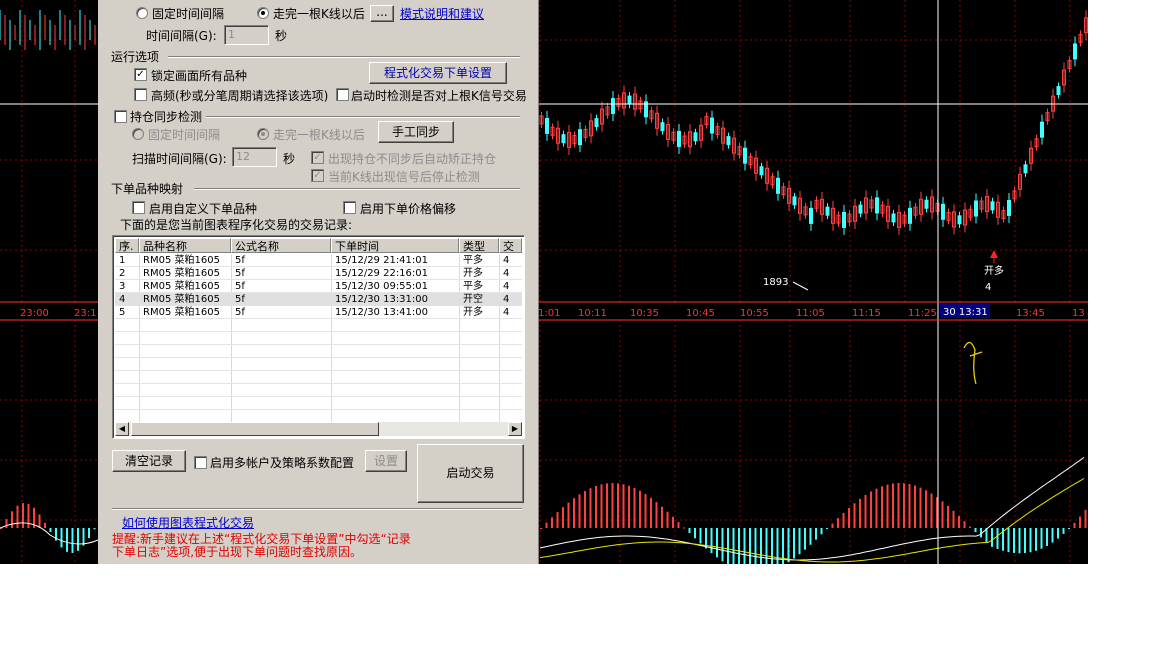 The image size is (1152, 648). Describe the element at coordinates (122, 429) in the screenshot. I see `scroll-left-icon: ◀` at that location.